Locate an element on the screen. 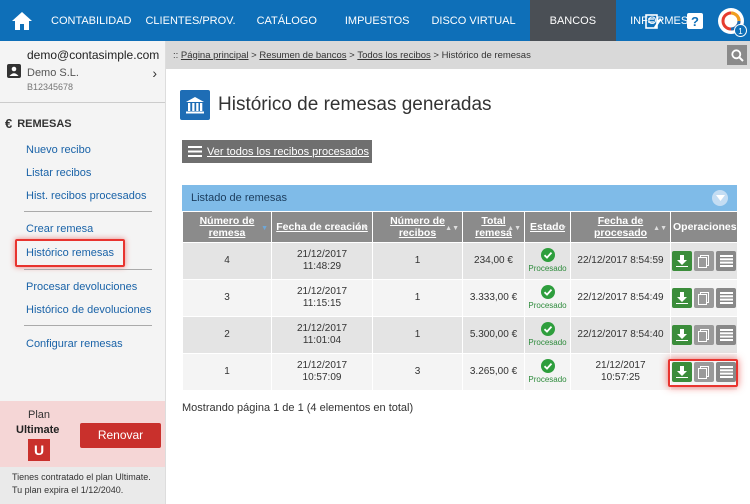 This screenshot has width=750, height=504. nav-bancos: BANCOS is located at coordinates (573, 20).